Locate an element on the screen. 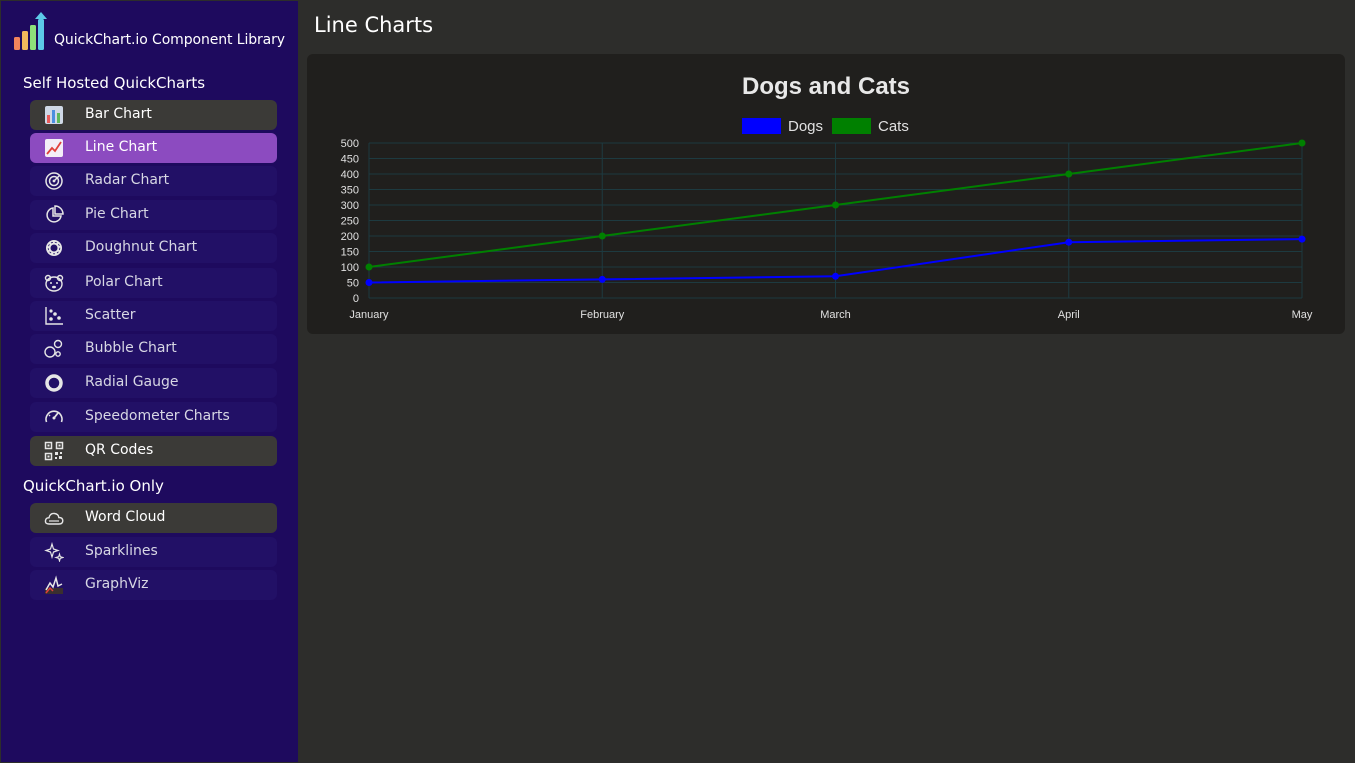 This screenshot has width=1355, height=763. sidebar-item-label: Word Cloud is located at coordinates (125, 517).